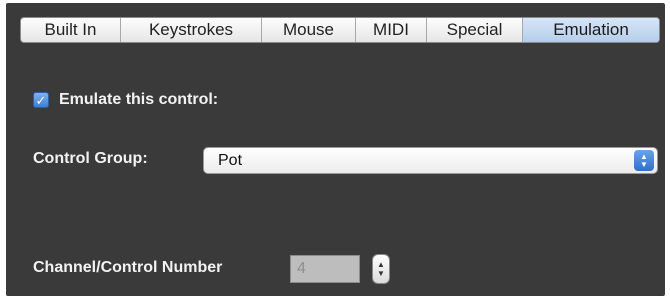  What do you see at coordinates (230, 160) in the screenshot?
I see `control-group-value: Pot` at bounding box center [230, 160].